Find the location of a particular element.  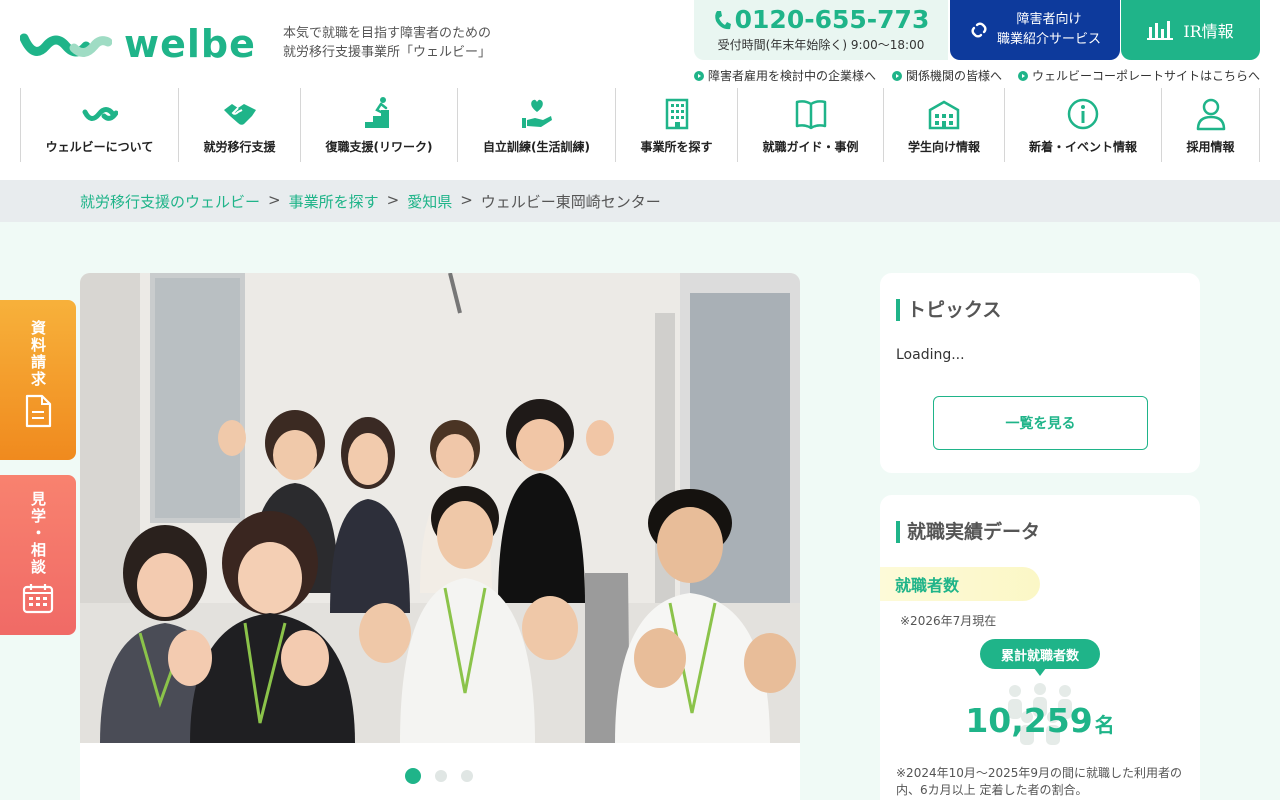

breadcrumb-link-prefecture: 愛知県 is located at coordinates (429, 201).